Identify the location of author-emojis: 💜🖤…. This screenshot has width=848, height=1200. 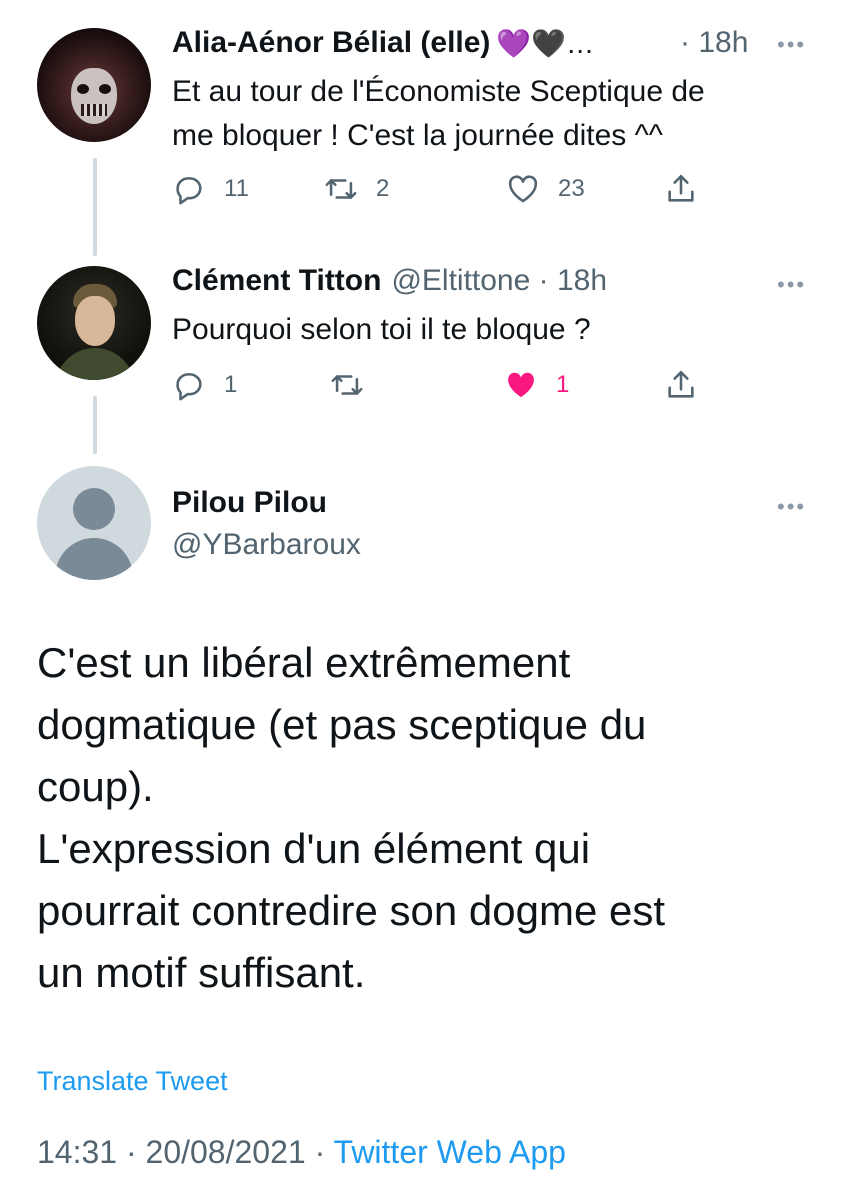
(545, 43).